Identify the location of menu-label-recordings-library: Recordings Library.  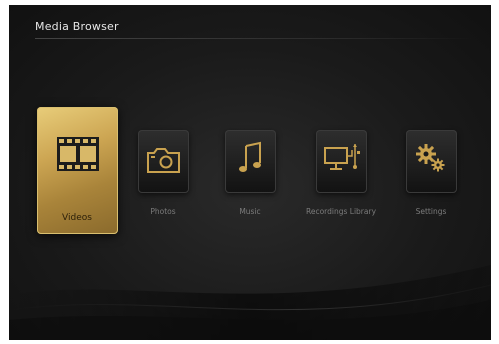
(341, 211).